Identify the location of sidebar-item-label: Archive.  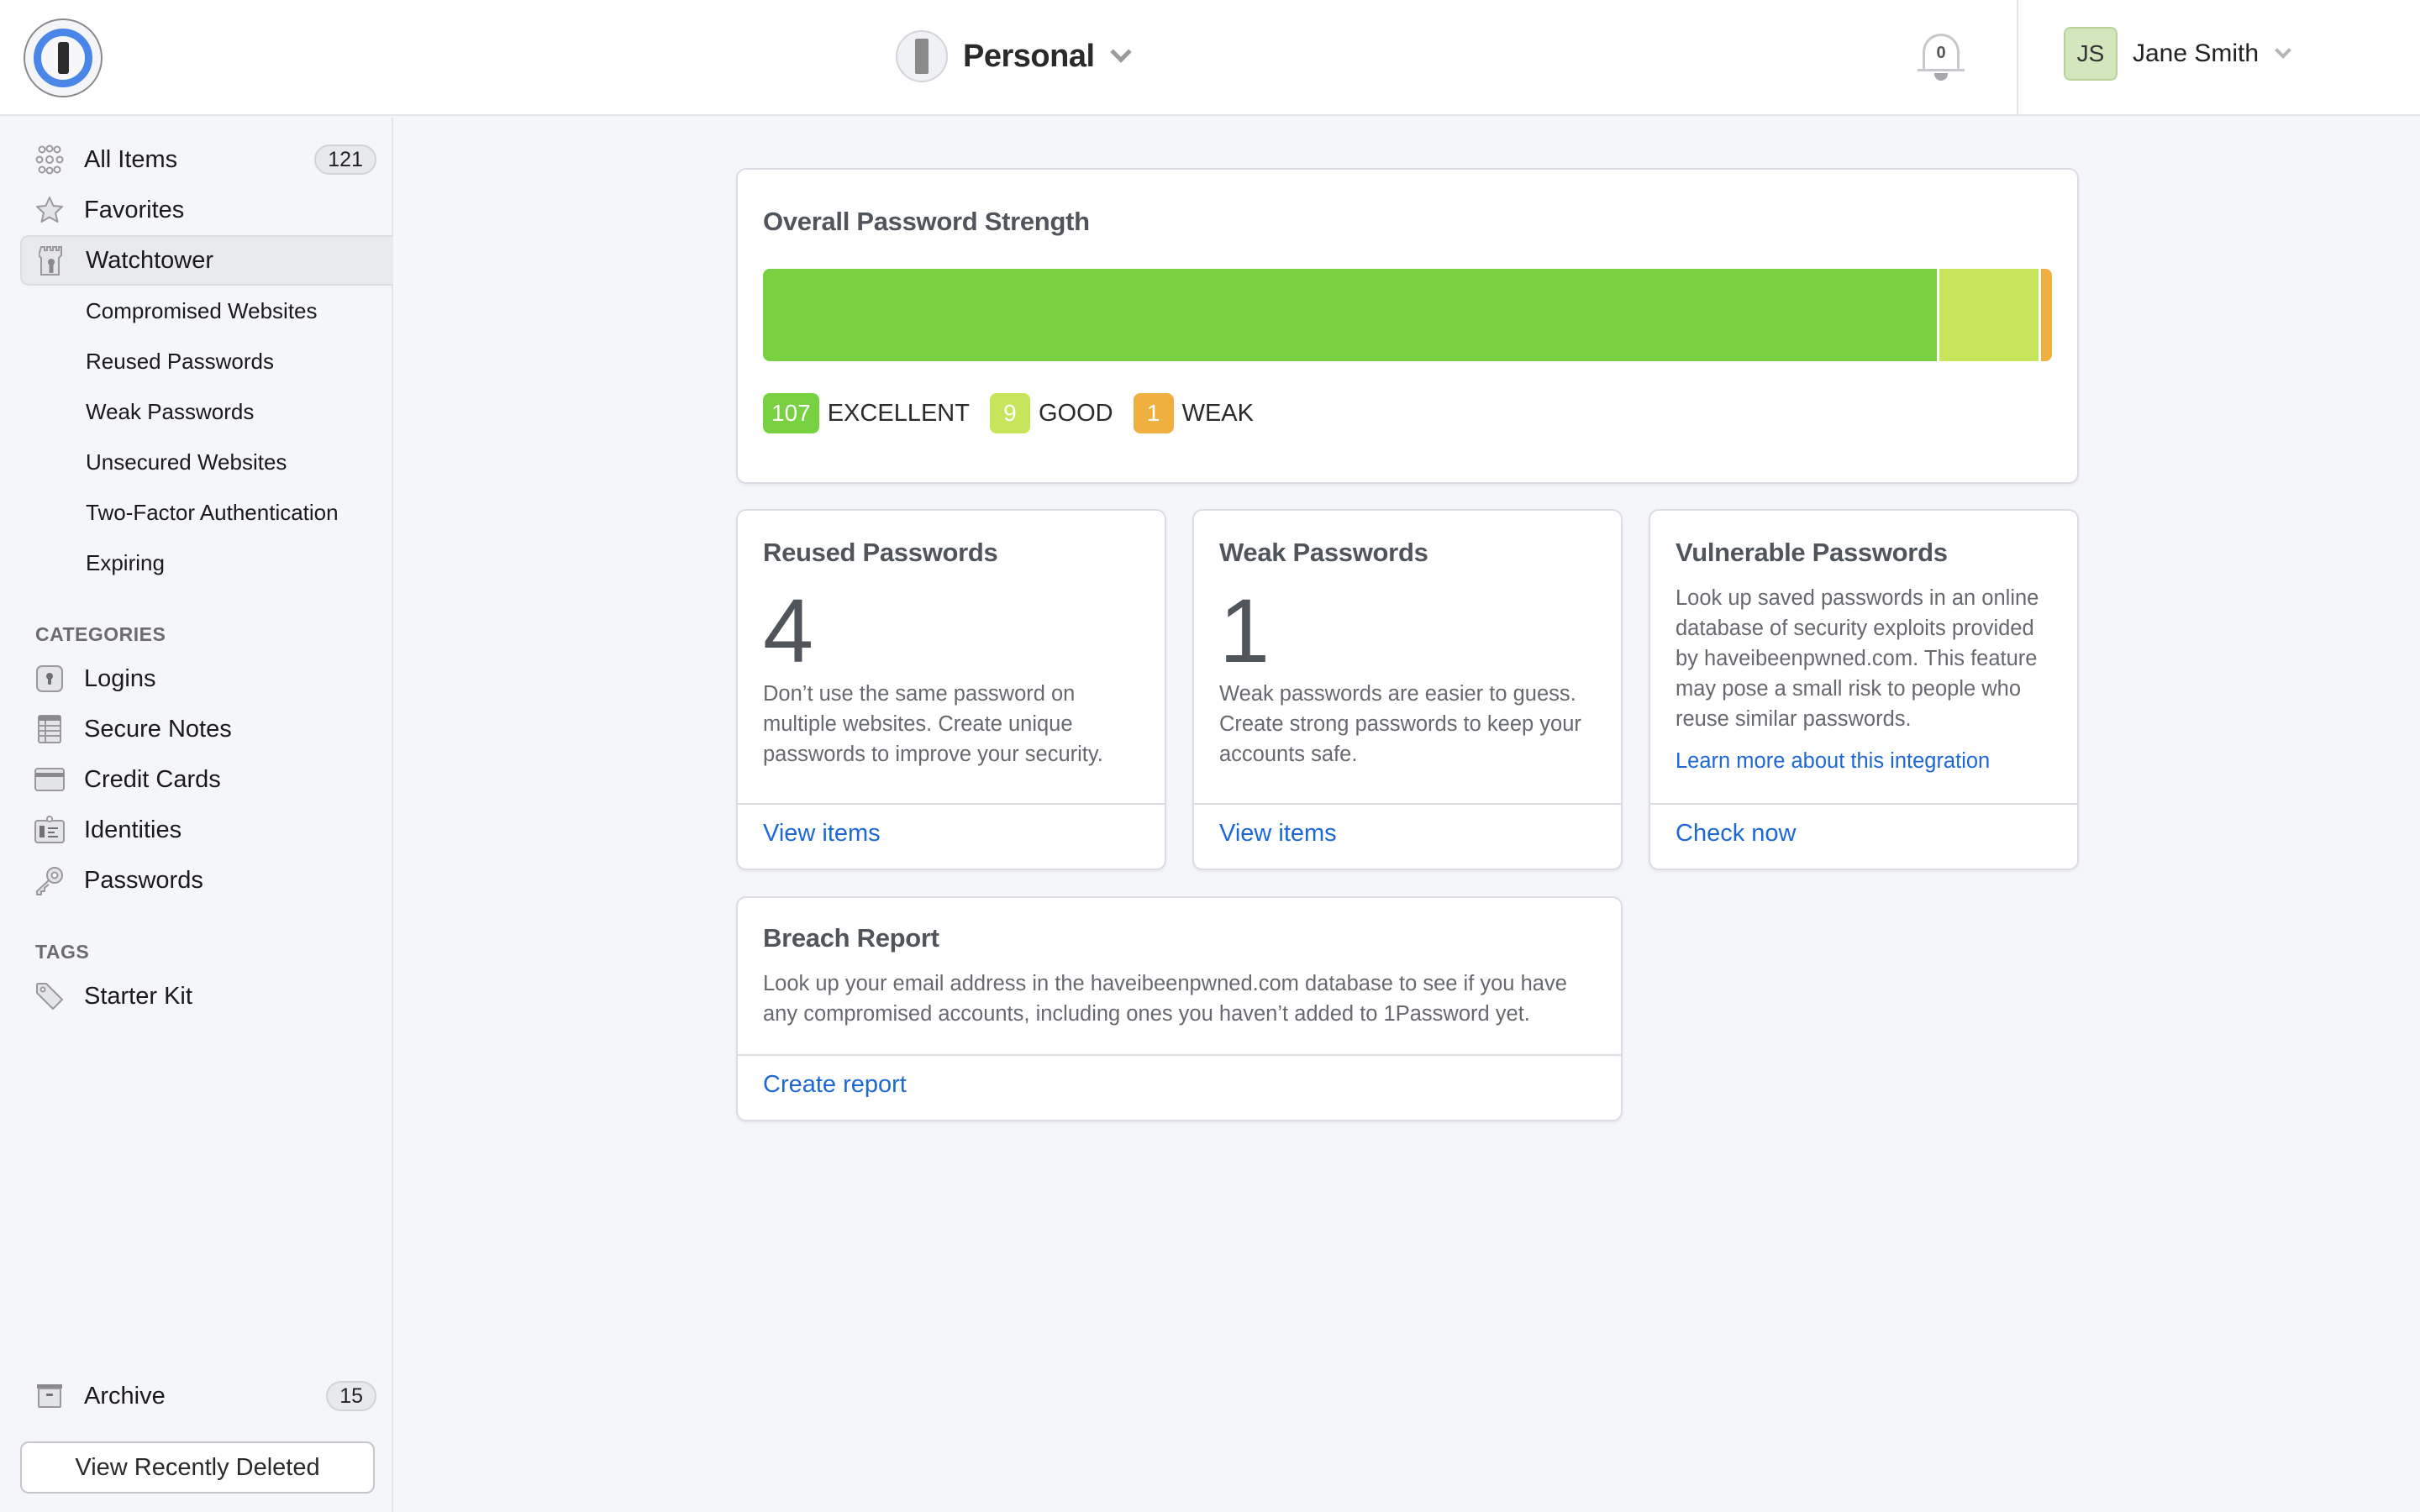
(125, 1396).